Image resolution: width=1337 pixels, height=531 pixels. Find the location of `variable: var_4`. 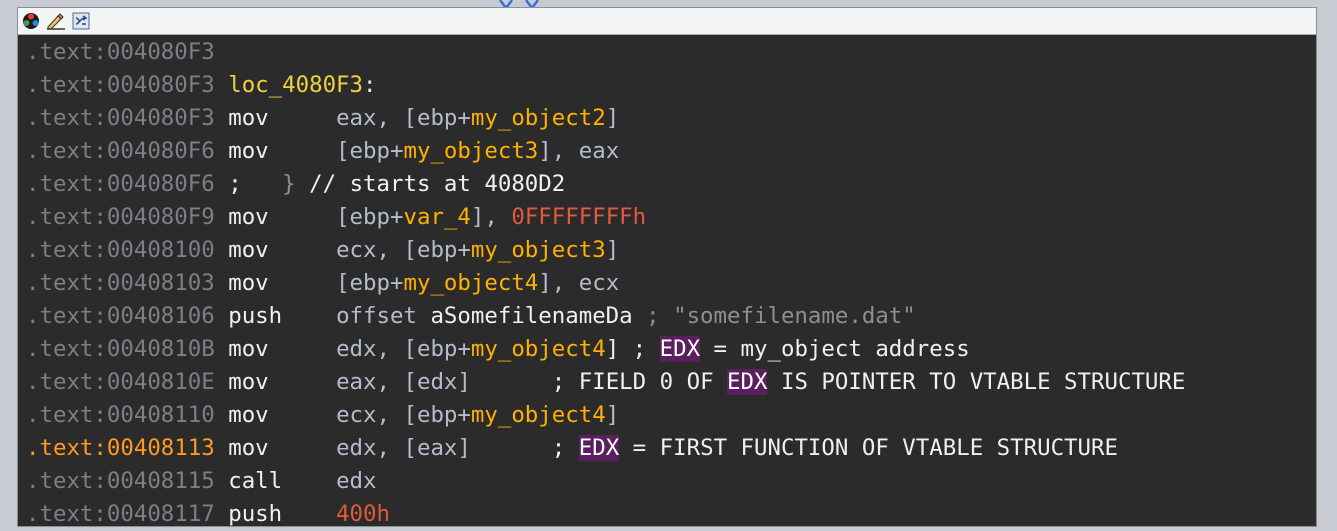

variable: var_4 is located at coordinates (436, 217).